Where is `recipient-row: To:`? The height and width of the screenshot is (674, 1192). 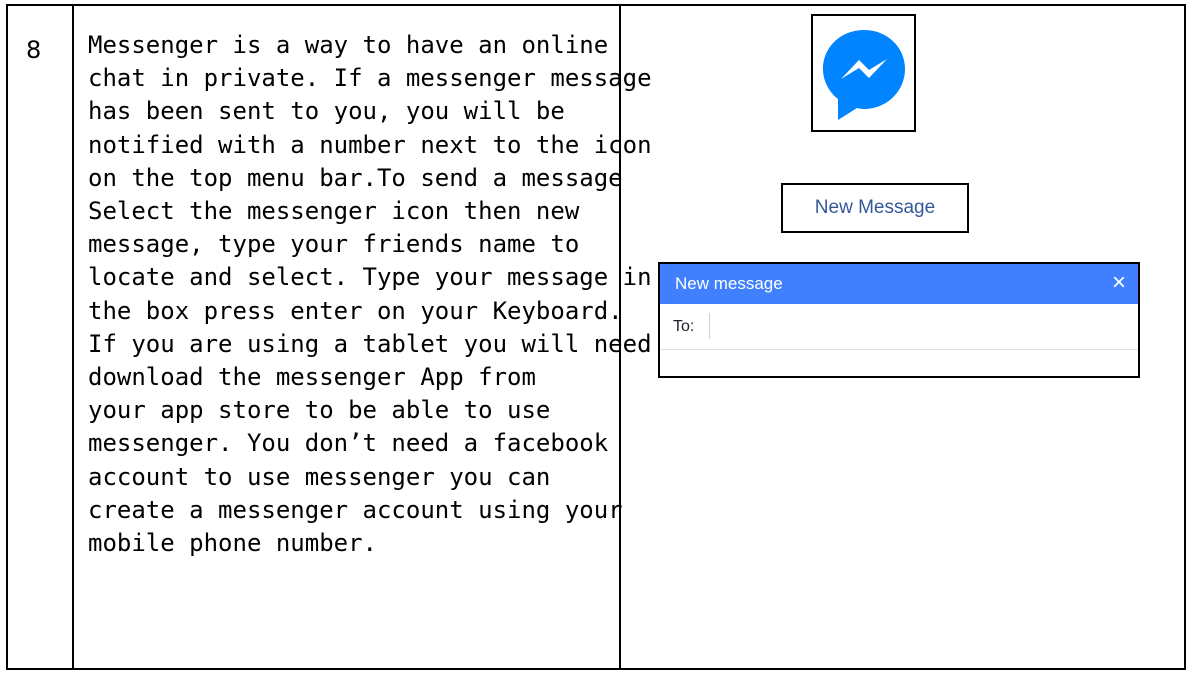 recipient-row: To: is located at coordinates (899, 327).